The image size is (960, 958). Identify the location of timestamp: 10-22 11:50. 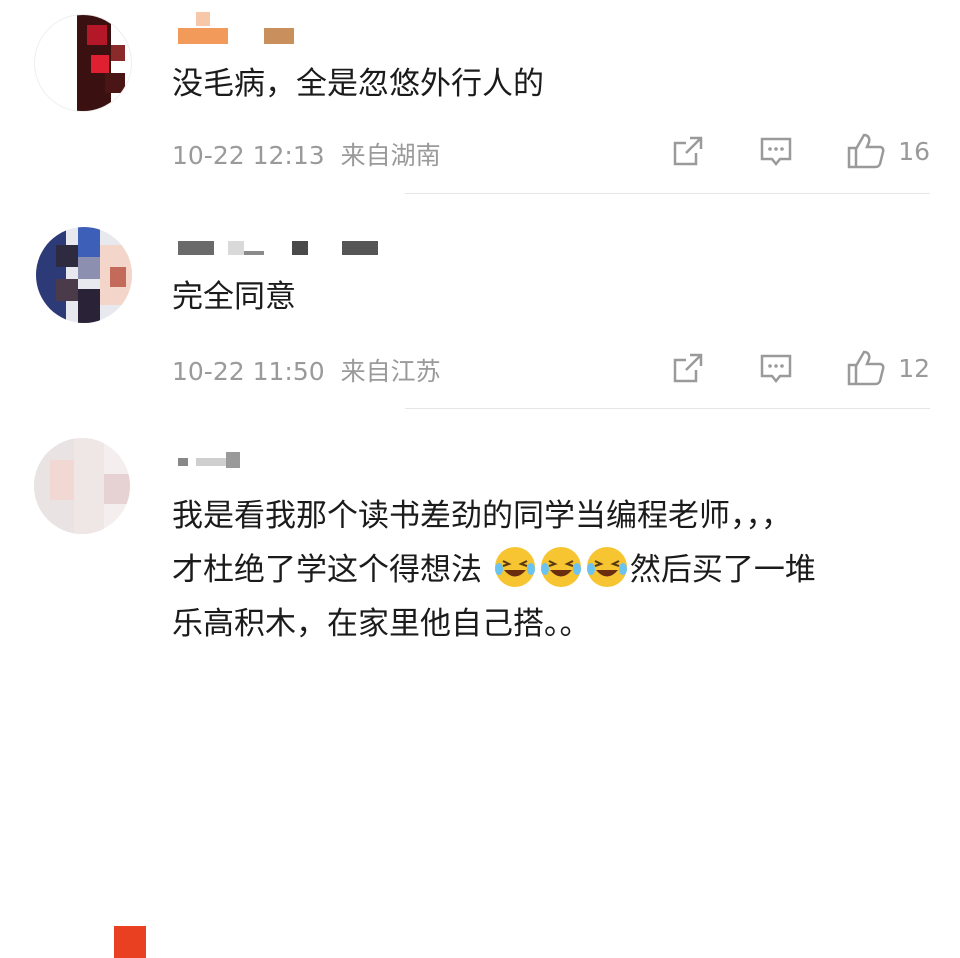
(248, 371).